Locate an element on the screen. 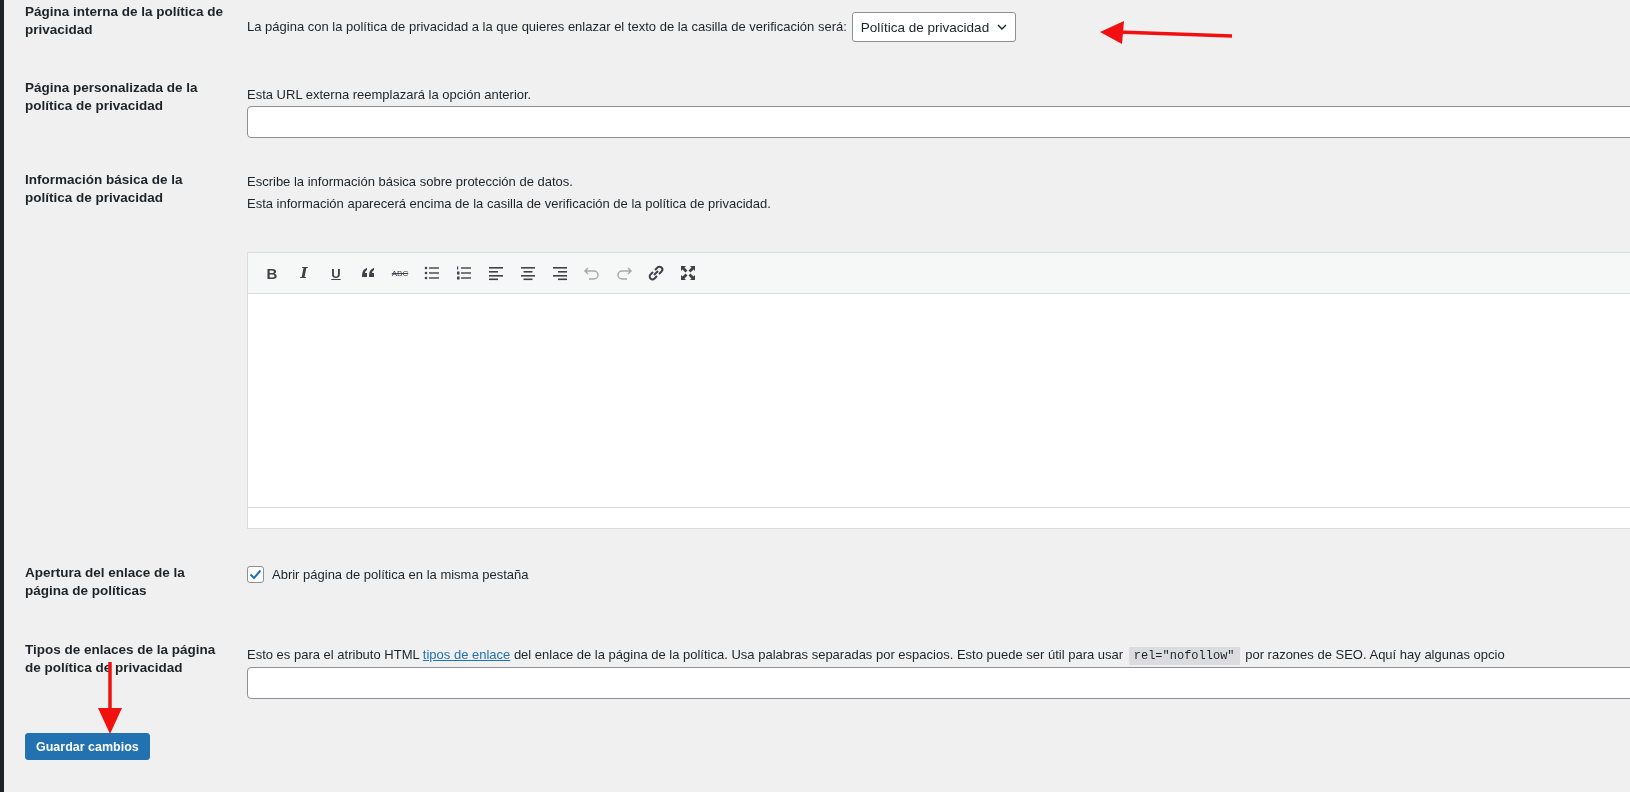 The width and height of the screenshot is (1630, 792). description-text: Esta información aparecerá encima de la casilla de verificación de la política de privacidad. is located at coordinates (509, 204).